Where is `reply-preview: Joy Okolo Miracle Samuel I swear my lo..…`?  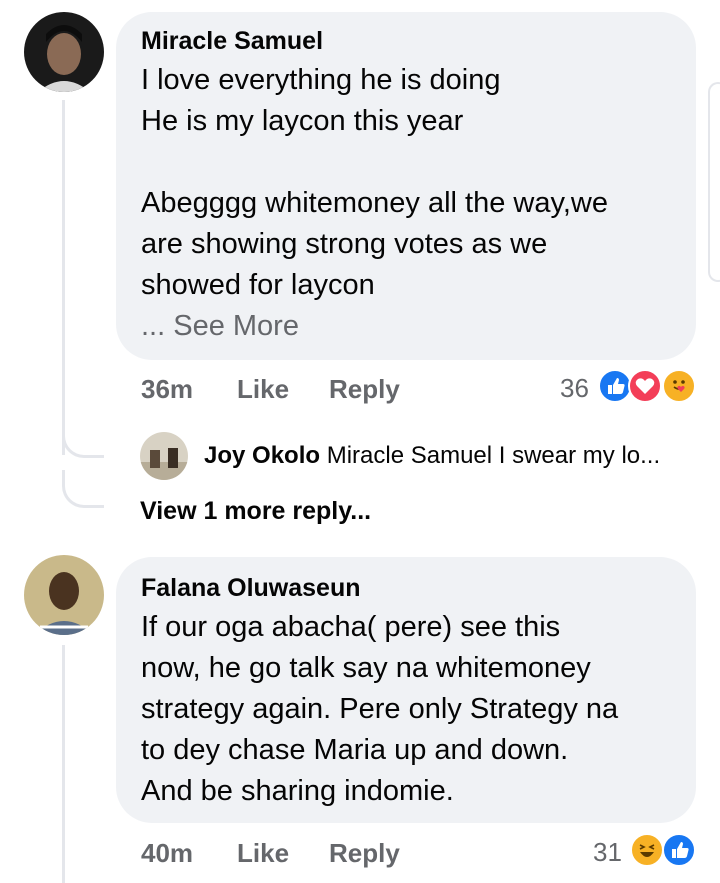 reply-preview: Joy Okolo Miracle Samuel I swear my lo..… is located at coordinates (432, 456).